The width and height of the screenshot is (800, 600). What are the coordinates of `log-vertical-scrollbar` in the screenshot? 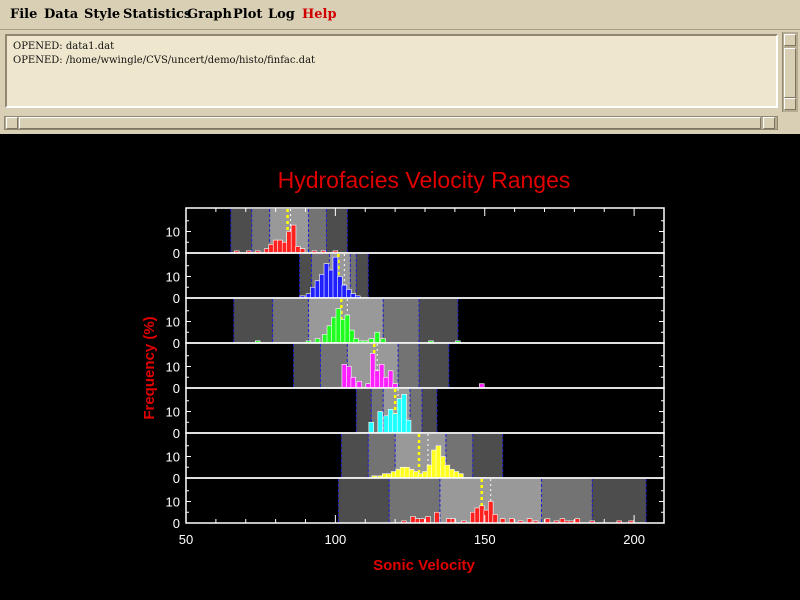 It's located at (790, 72).